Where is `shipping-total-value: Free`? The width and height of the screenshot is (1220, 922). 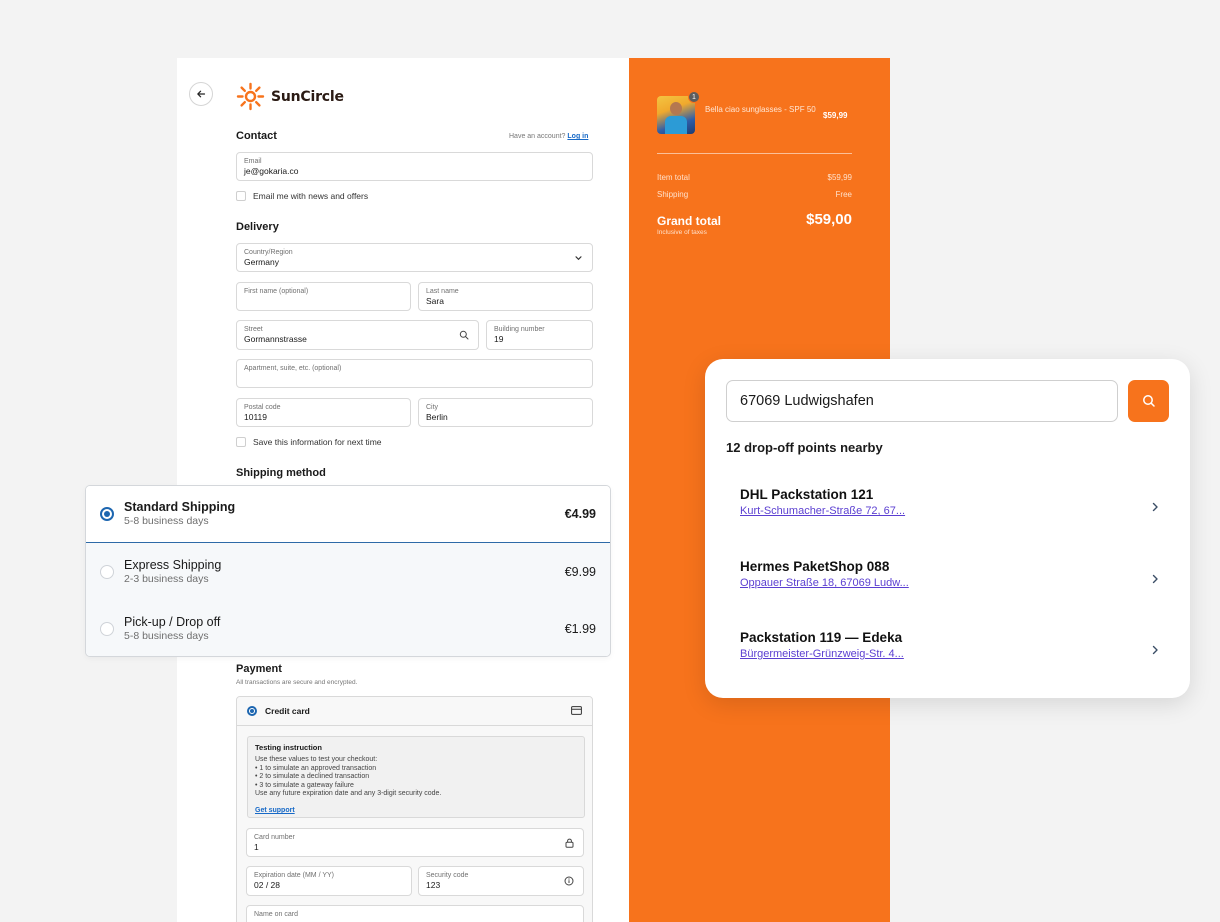 shipping-total-value: Free is located at coordinates (843, 194).